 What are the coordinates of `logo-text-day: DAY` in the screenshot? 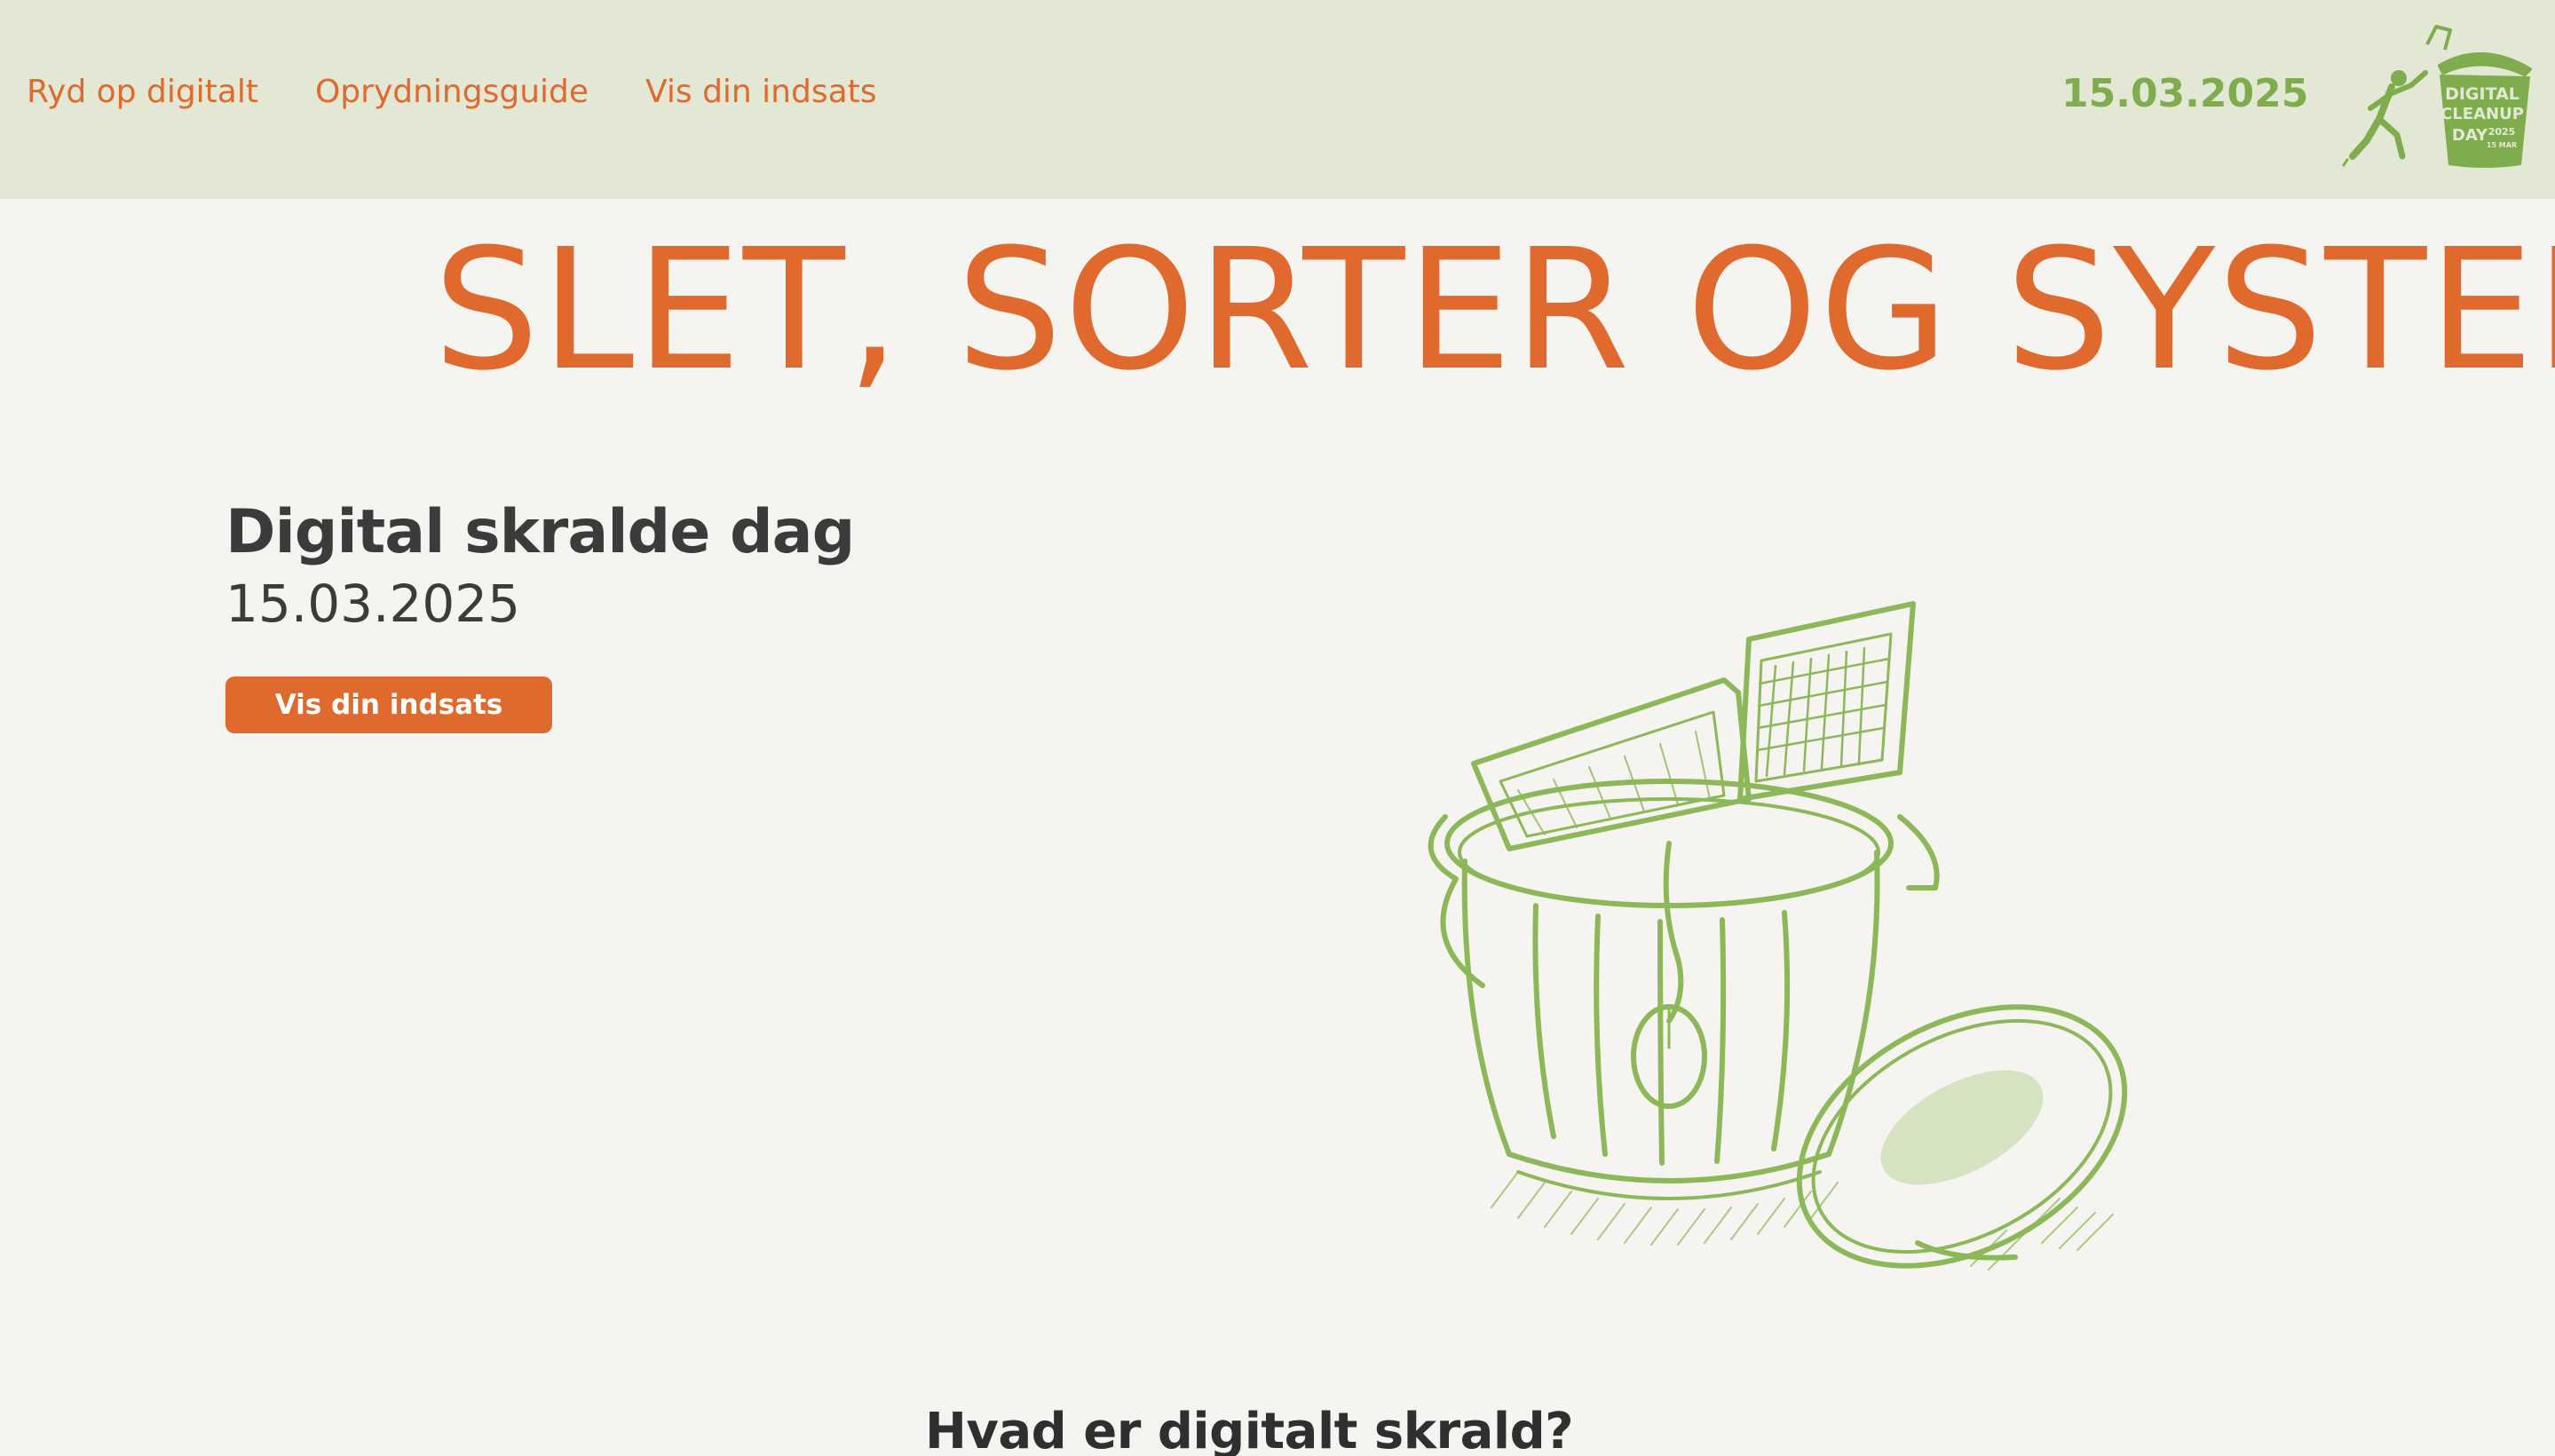 It's located at (2470, 135).